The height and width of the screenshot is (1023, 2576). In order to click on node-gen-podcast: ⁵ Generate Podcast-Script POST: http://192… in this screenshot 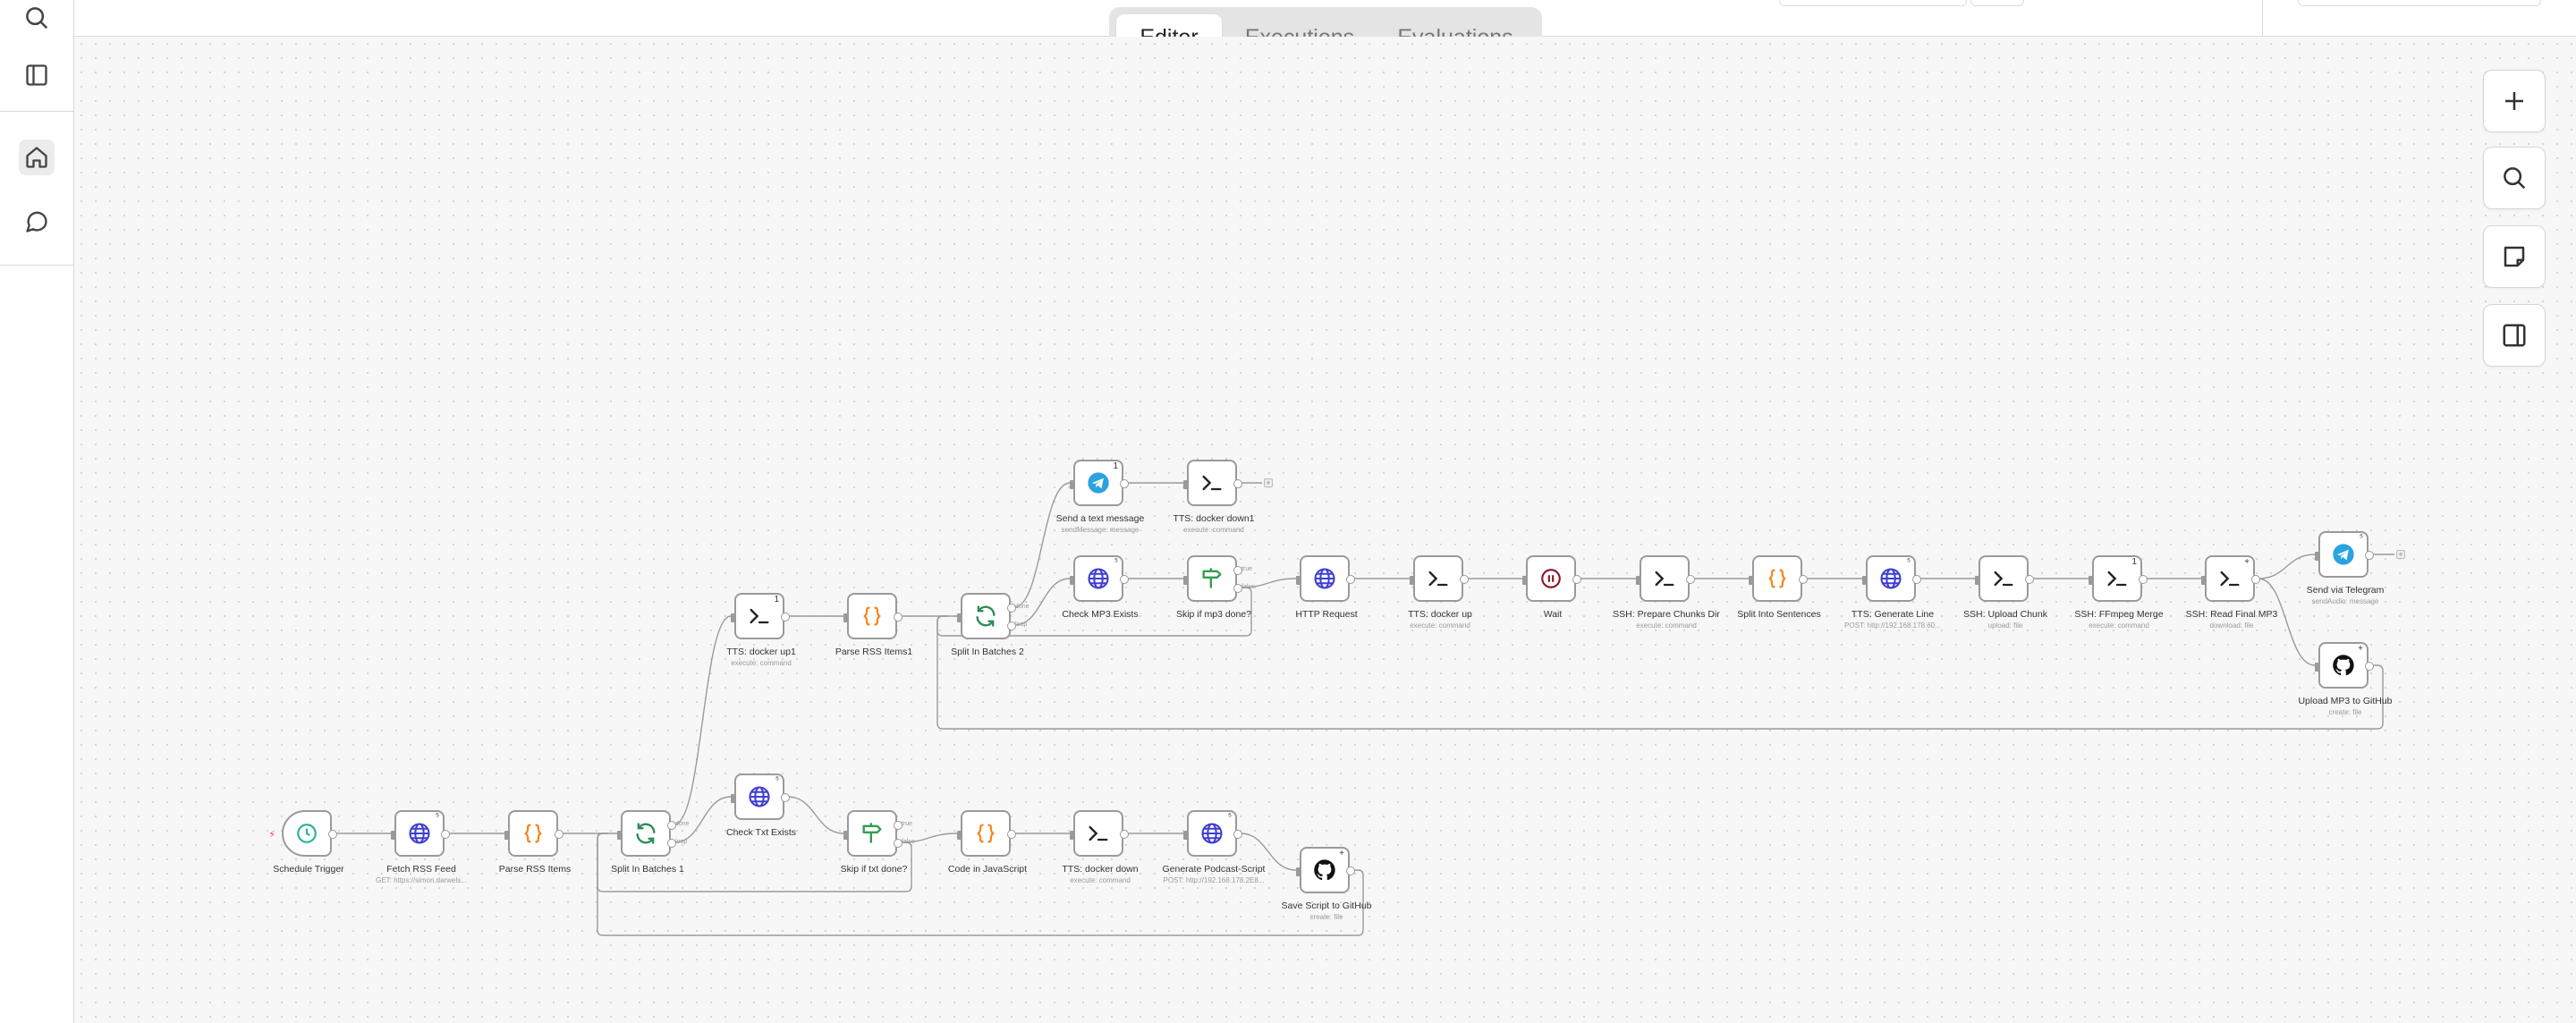, I will do `click(1214, 847)`.